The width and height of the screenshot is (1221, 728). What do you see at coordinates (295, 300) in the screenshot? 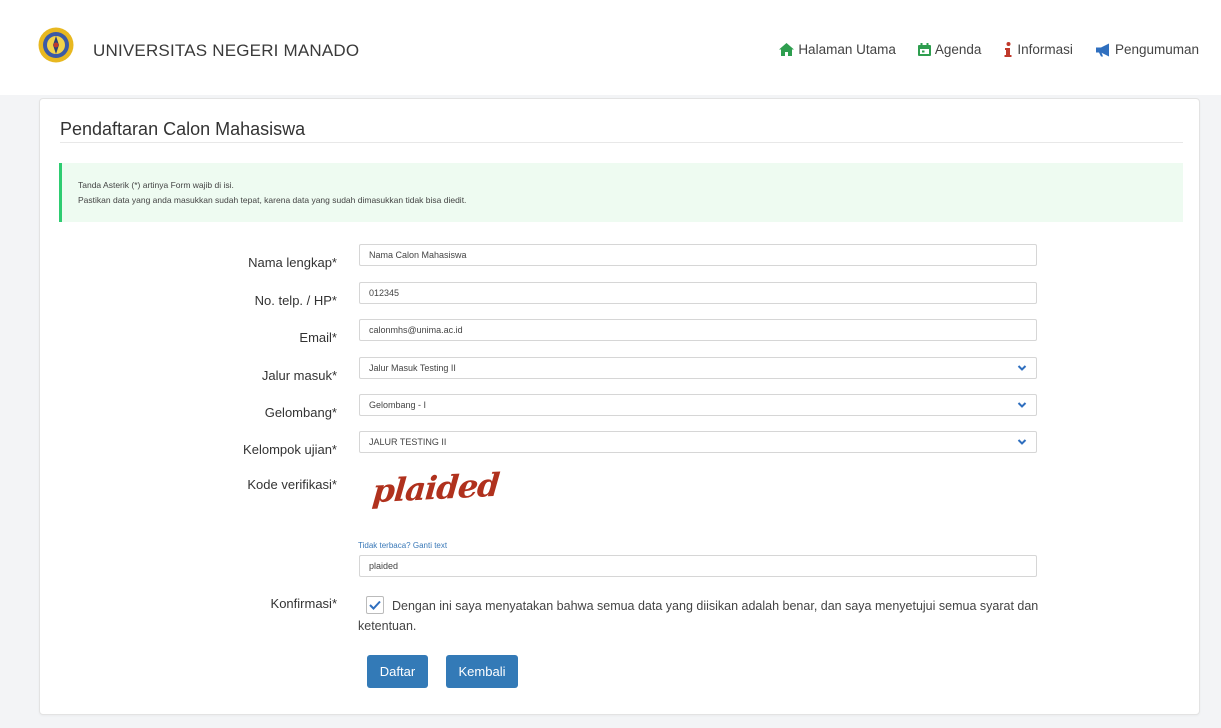
I see `telp-label: No. telp. / HP*` at bounding box center [295, 300].